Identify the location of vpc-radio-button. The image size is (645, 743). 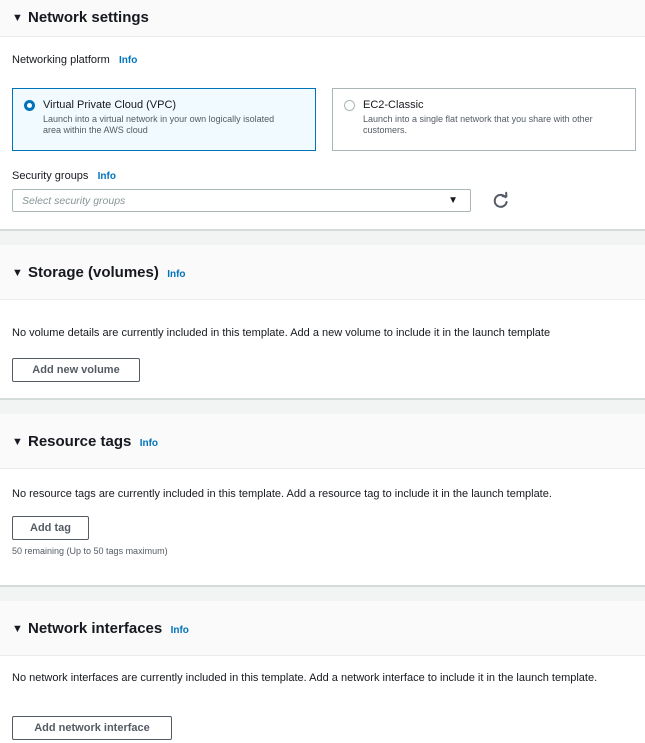
(29, 105).